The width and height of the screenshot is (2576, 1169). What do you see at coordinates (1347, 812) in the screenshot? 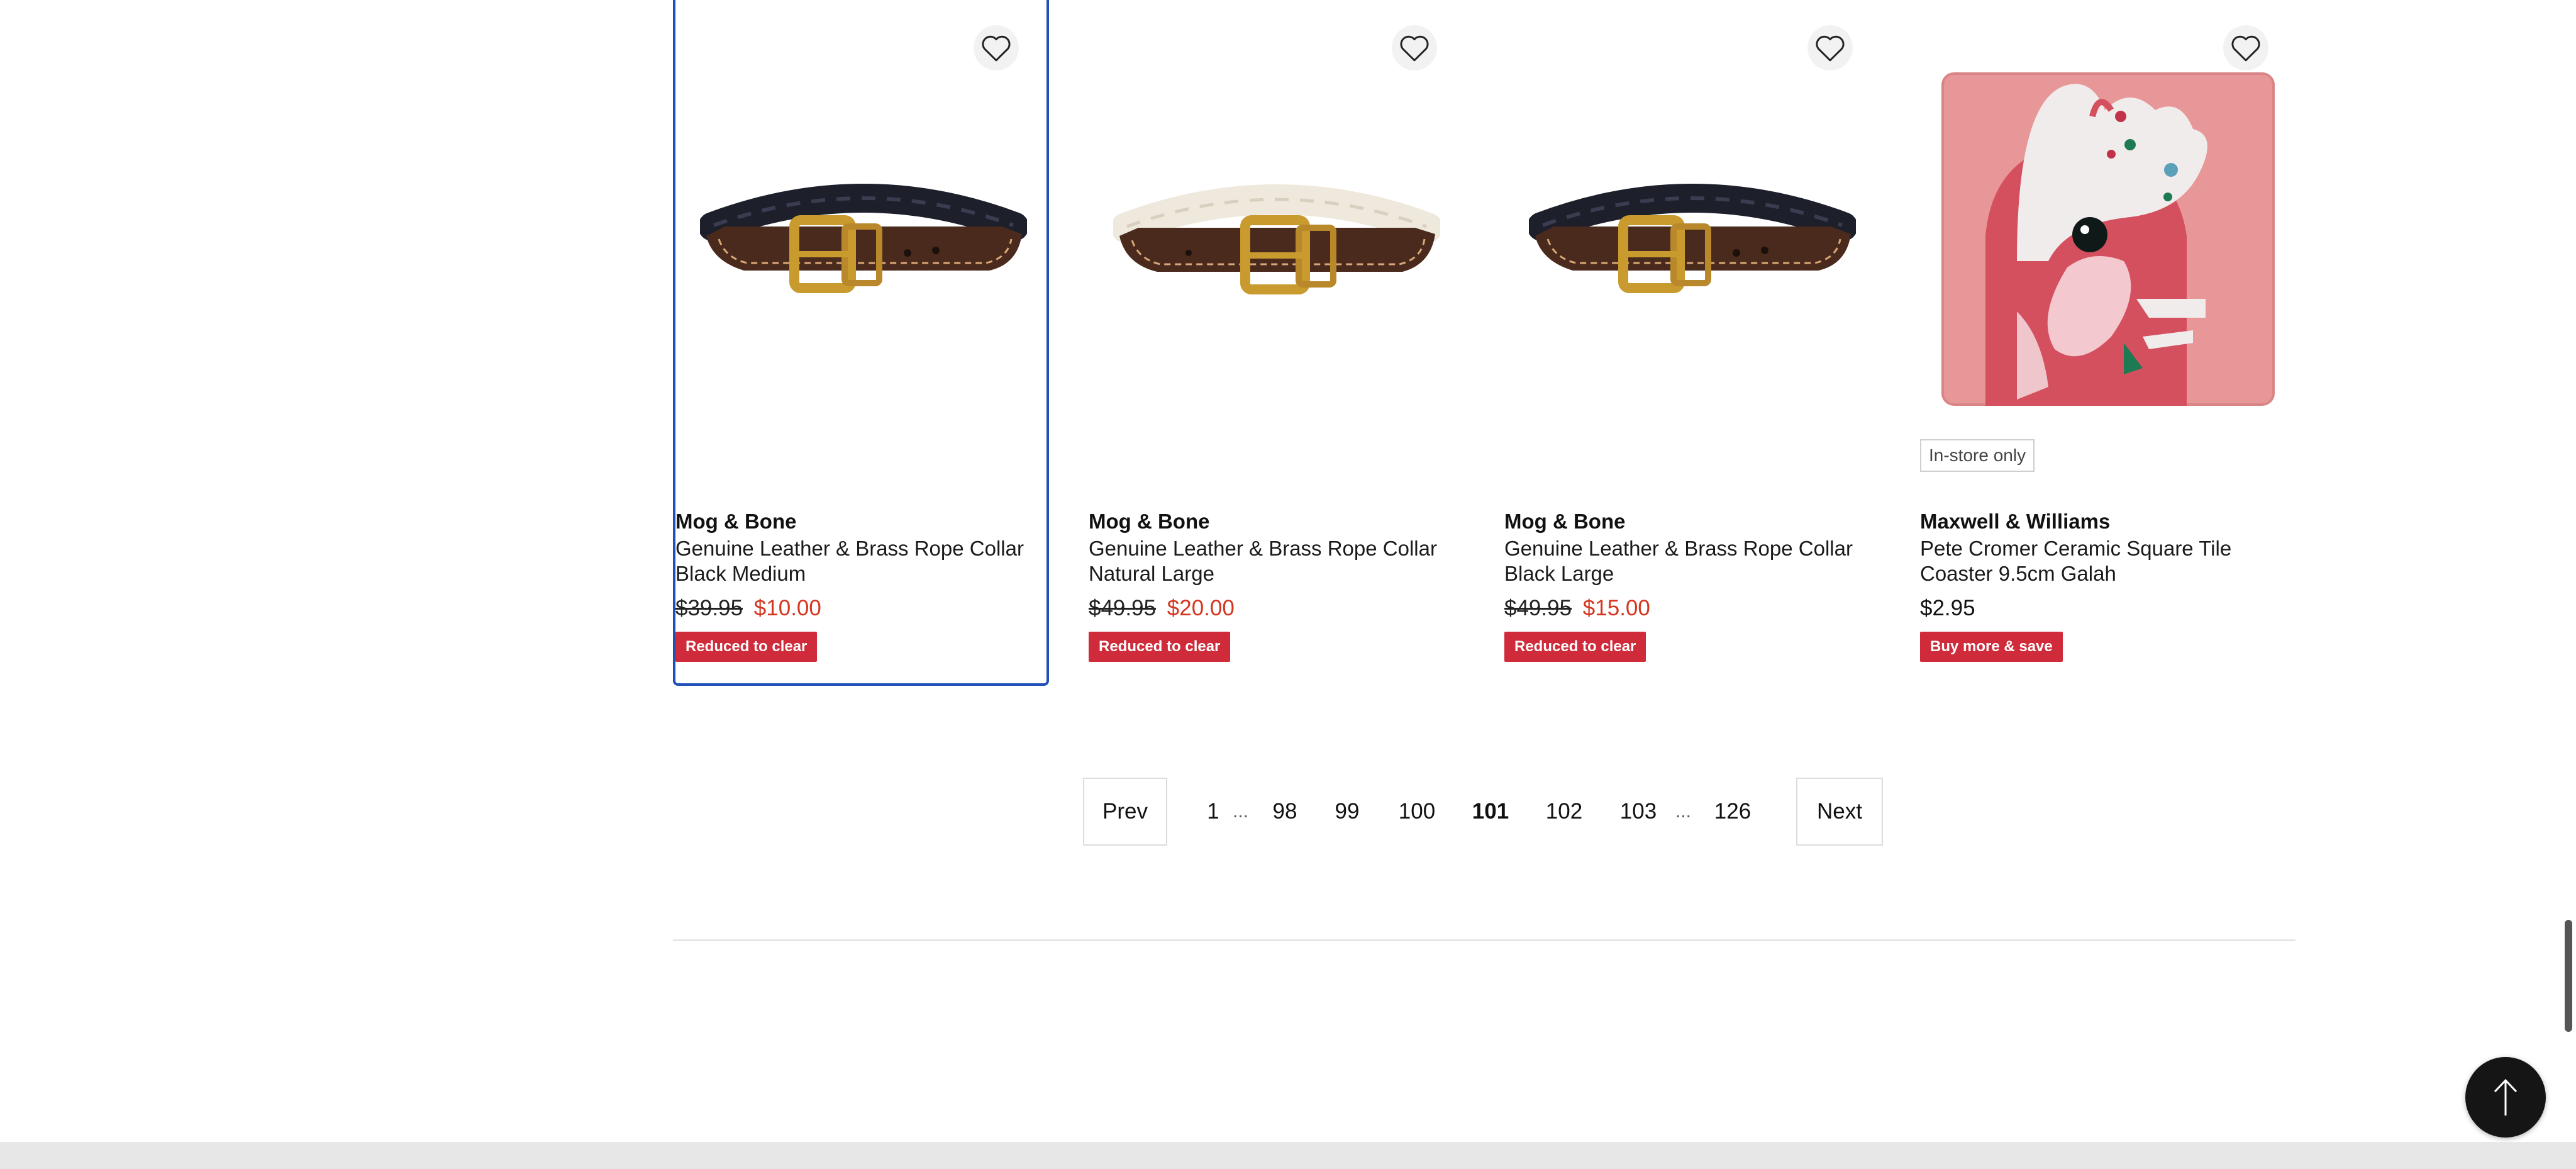
I see `page-link: 99` at bounding box center [1347, 812].